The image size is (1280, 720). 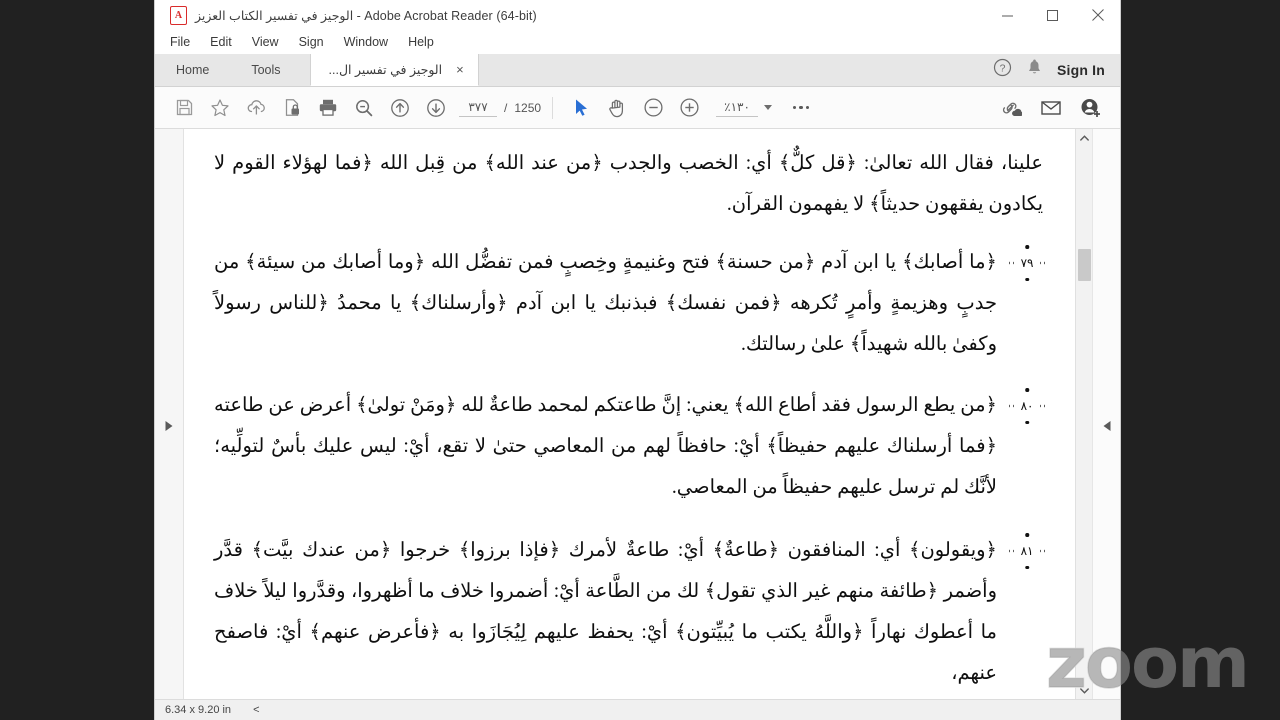 I want to click on verse-marker-80: ٨٠, so click(x=1027, y=406).